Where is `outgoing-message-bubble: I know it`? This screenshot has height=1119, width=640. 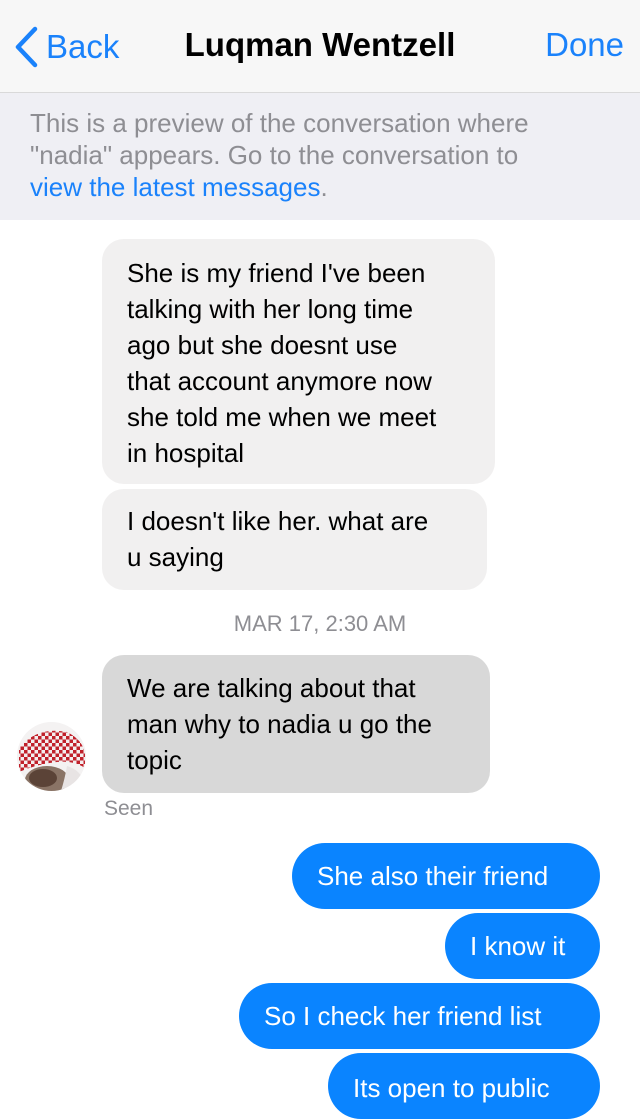
outgoing-message-bubble: I know it is located at coordinates (522, 946).